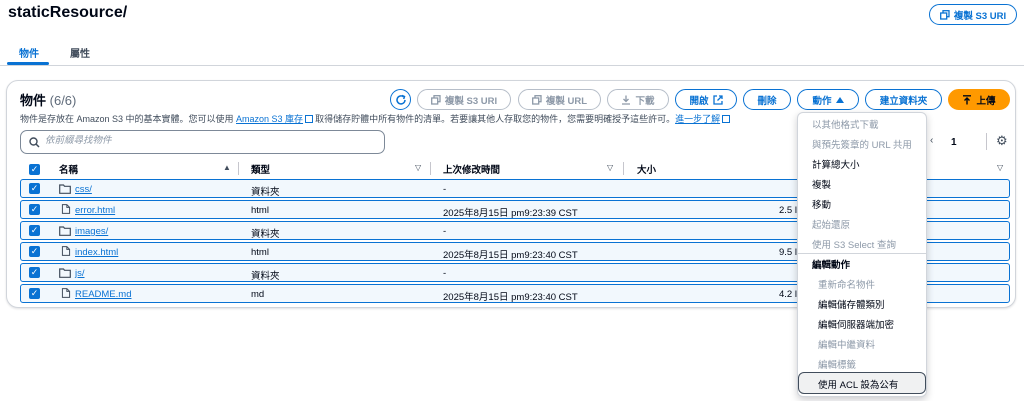  I want to click on menu-item-edit-metadata: 編輯中繼資料, so click(846, 344).